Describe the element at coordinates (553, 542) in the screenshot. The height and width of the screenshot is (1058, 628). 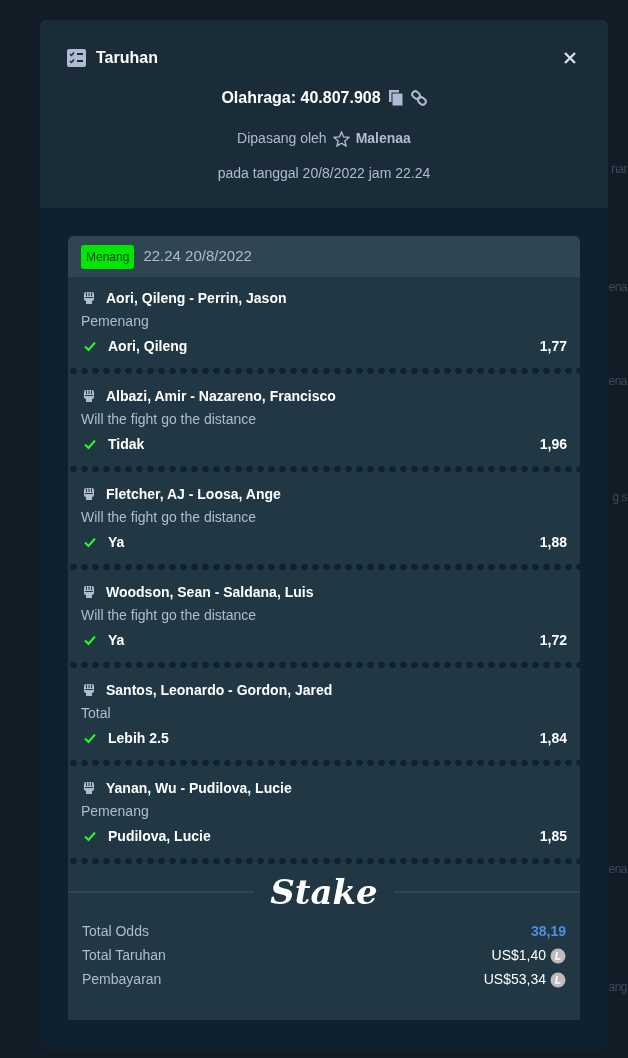
I see `odds: 1,88` at that location.